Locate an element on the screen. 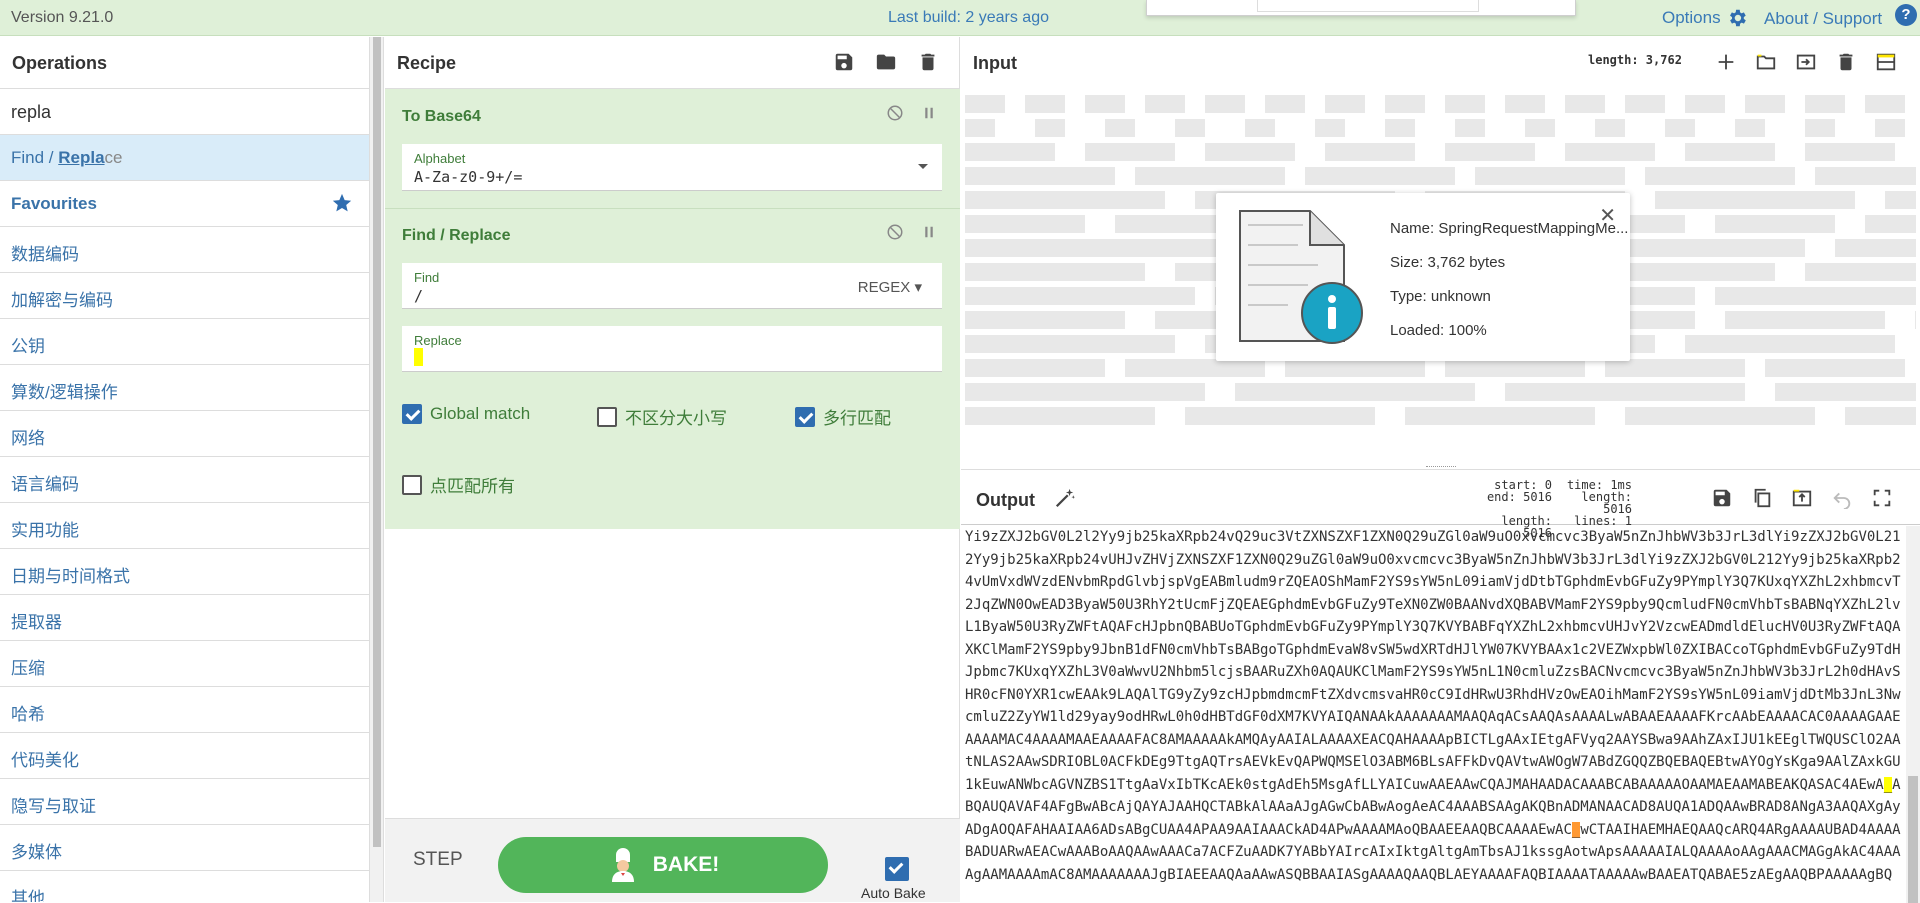 The image size is (1920, 903). maximise-icon is located at coordinates (1882, 498).